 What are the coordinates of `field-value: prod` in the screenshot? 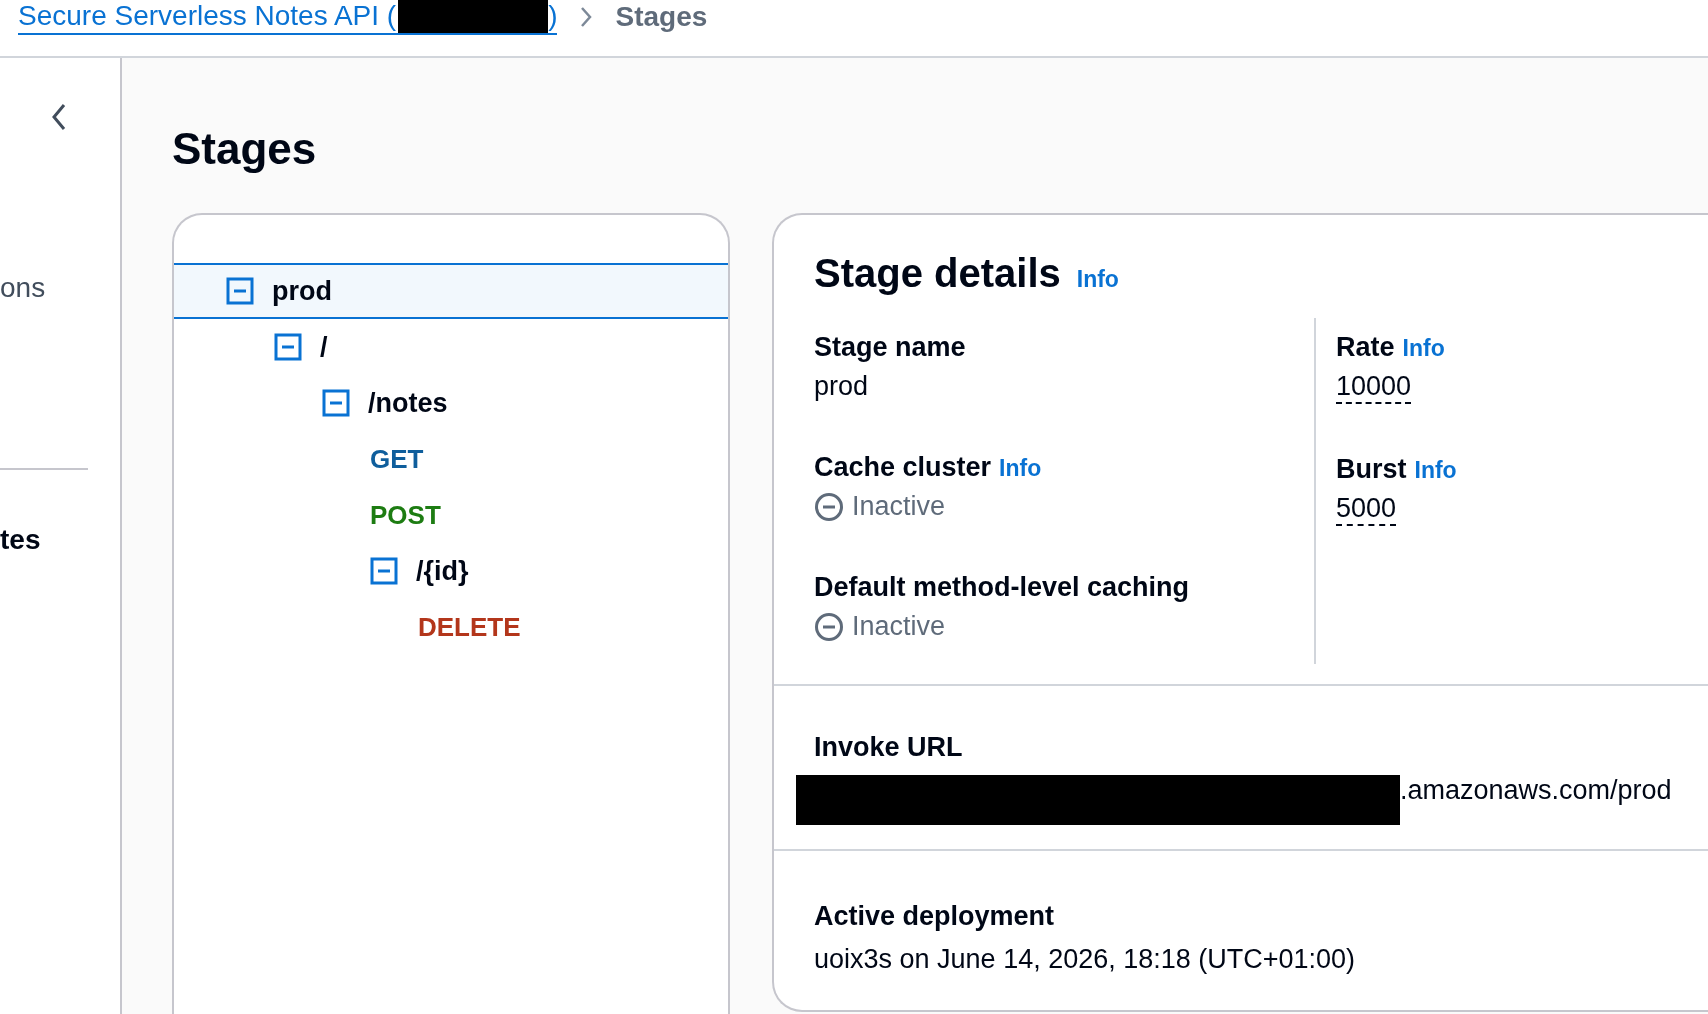 It's located at (841, 386).